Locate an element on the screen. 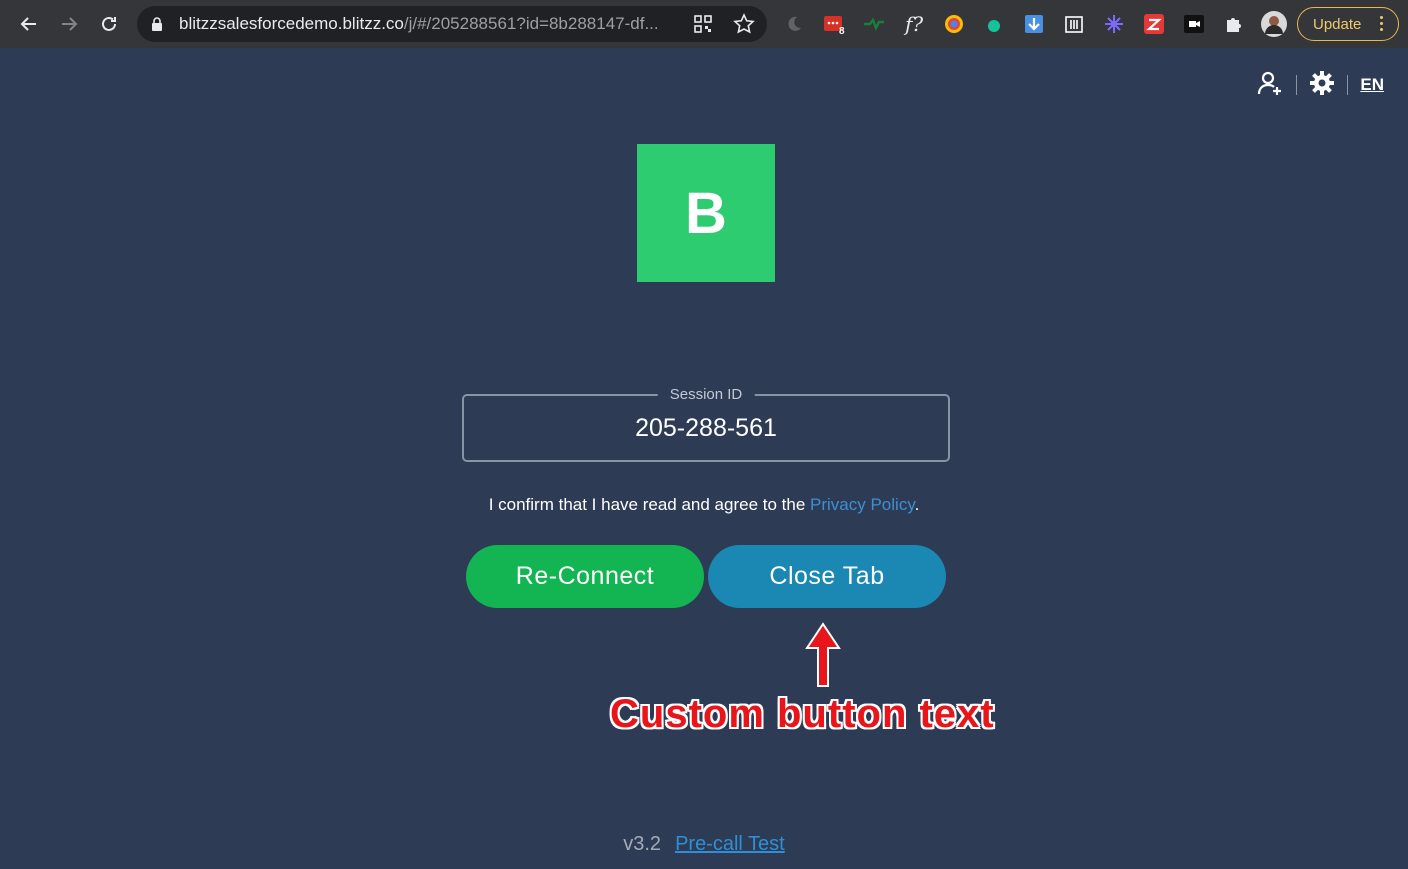 The height and width of the screenshot is (869, 1408). company-logo: B is located at coordinates (706, 213).